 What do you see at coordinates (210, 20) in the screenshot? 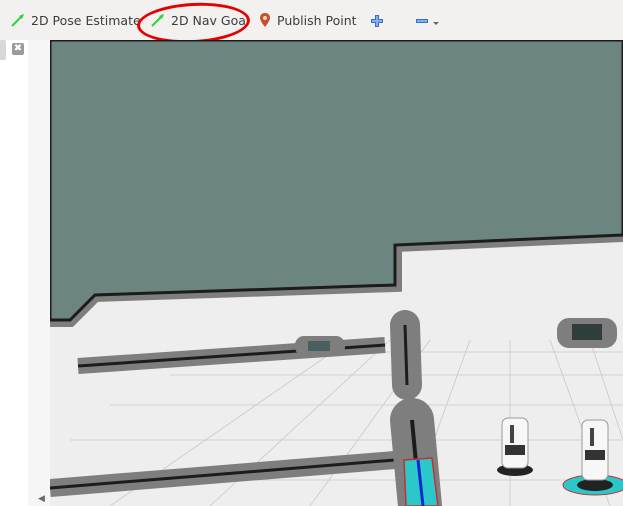
I see `nav-goal-label: 2D Nav Goal` at bounding box center [210, 20].